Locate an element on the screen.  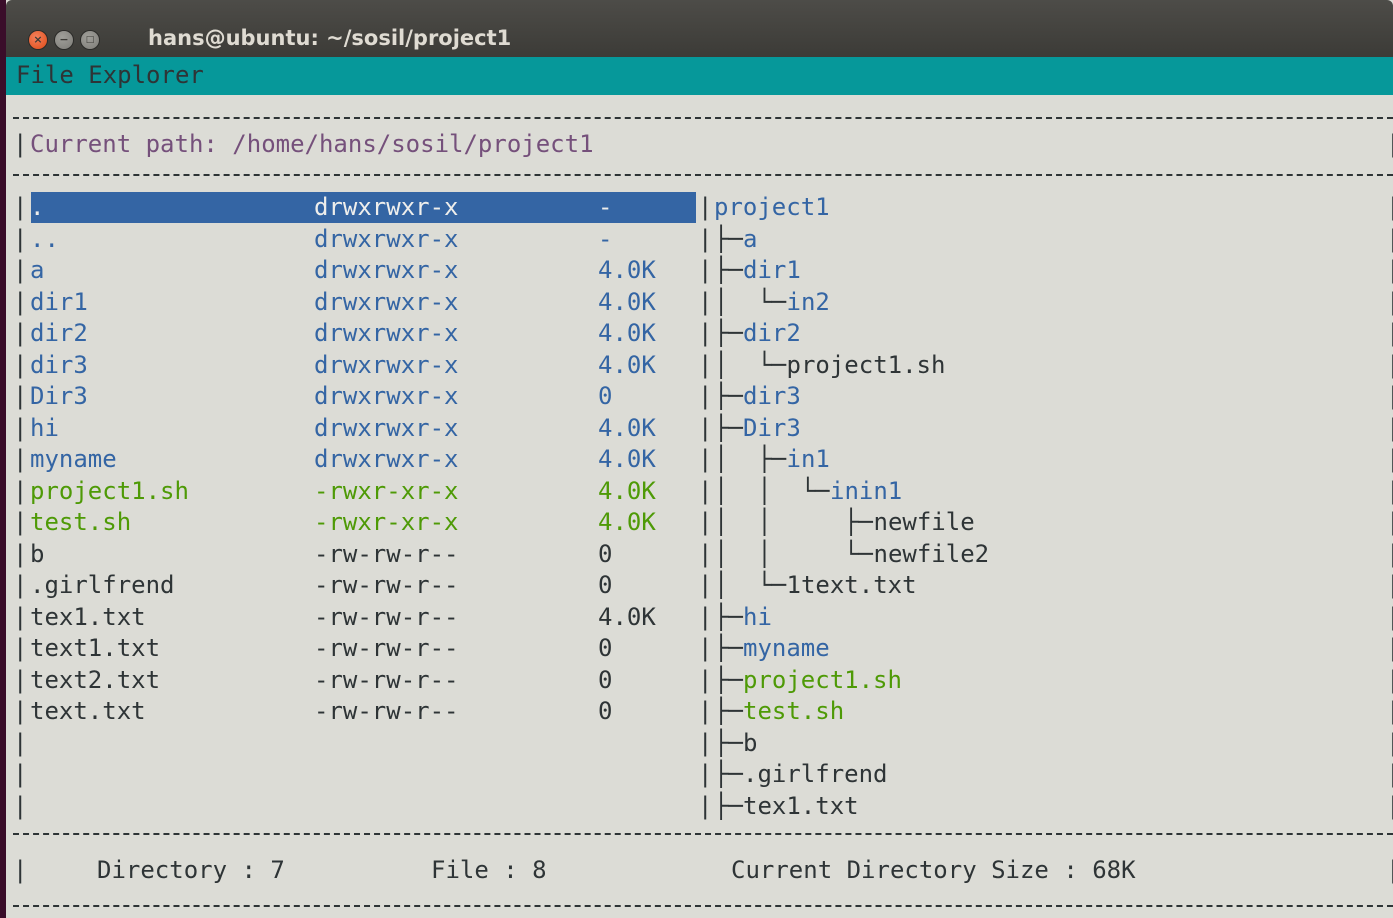
file-name: text.txt is located at coordinates (88, 711).